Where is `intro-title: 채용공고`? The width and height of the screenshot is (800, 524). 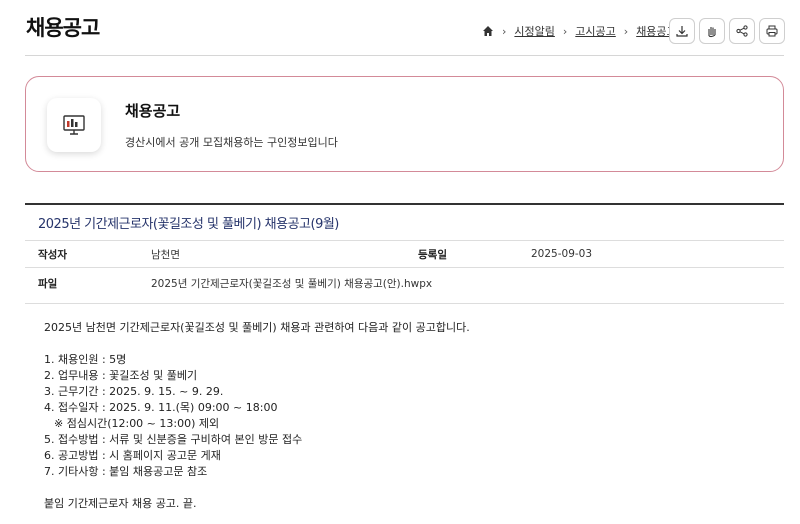 intro-title: 채용공고 is located at coordinates (153, 111).